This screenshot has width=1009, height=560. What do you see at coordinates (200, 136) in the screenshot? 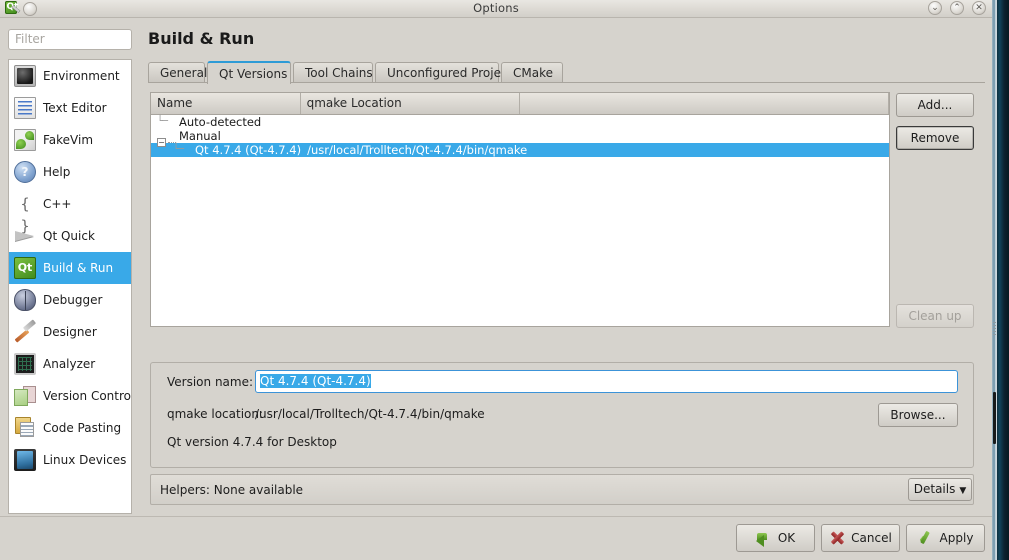
I see `tree-row-name: Manual` at bounding box center [200, 136].